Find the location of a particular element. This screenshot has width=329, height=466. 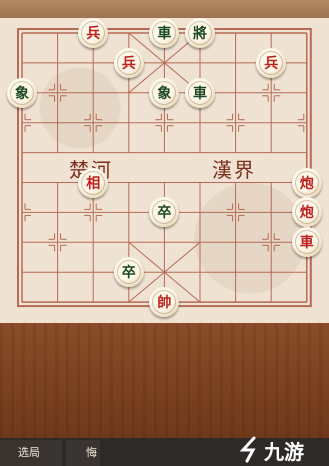

piece-red-cannon-2: 炮 is located at coordinates (306, 212).